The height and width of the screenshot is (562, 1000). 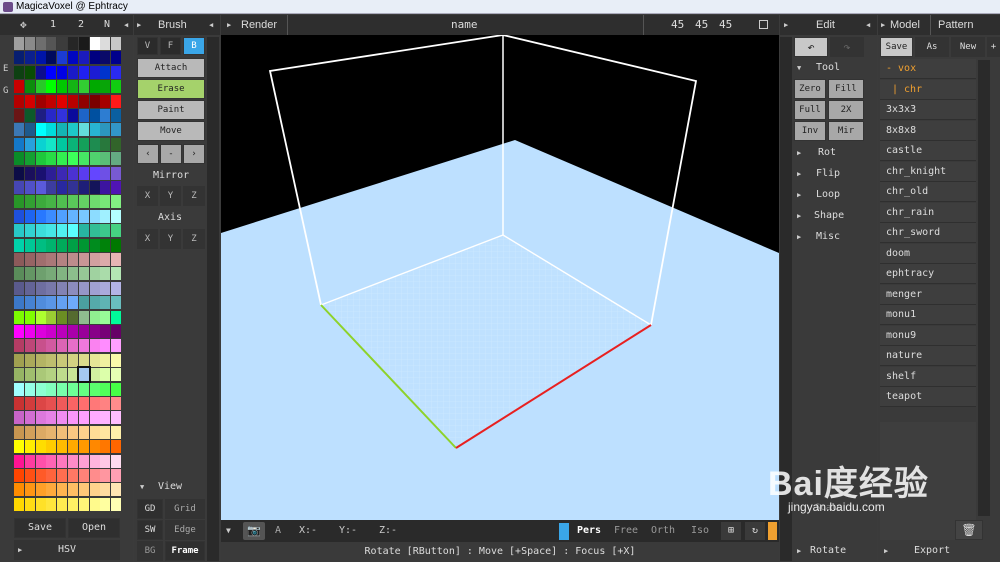 What do you see at coordinates (213, 299) in the screenshot?
I see `brush-scrollbar` at bounding box center [213, 299].